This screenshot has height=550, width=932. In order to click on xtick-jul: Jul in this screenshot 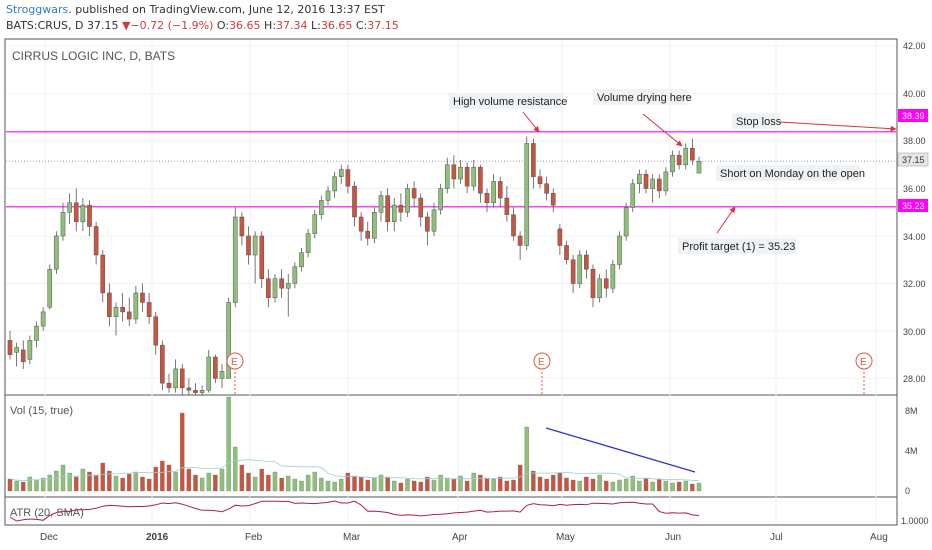, I will do `click(776, 537)`.